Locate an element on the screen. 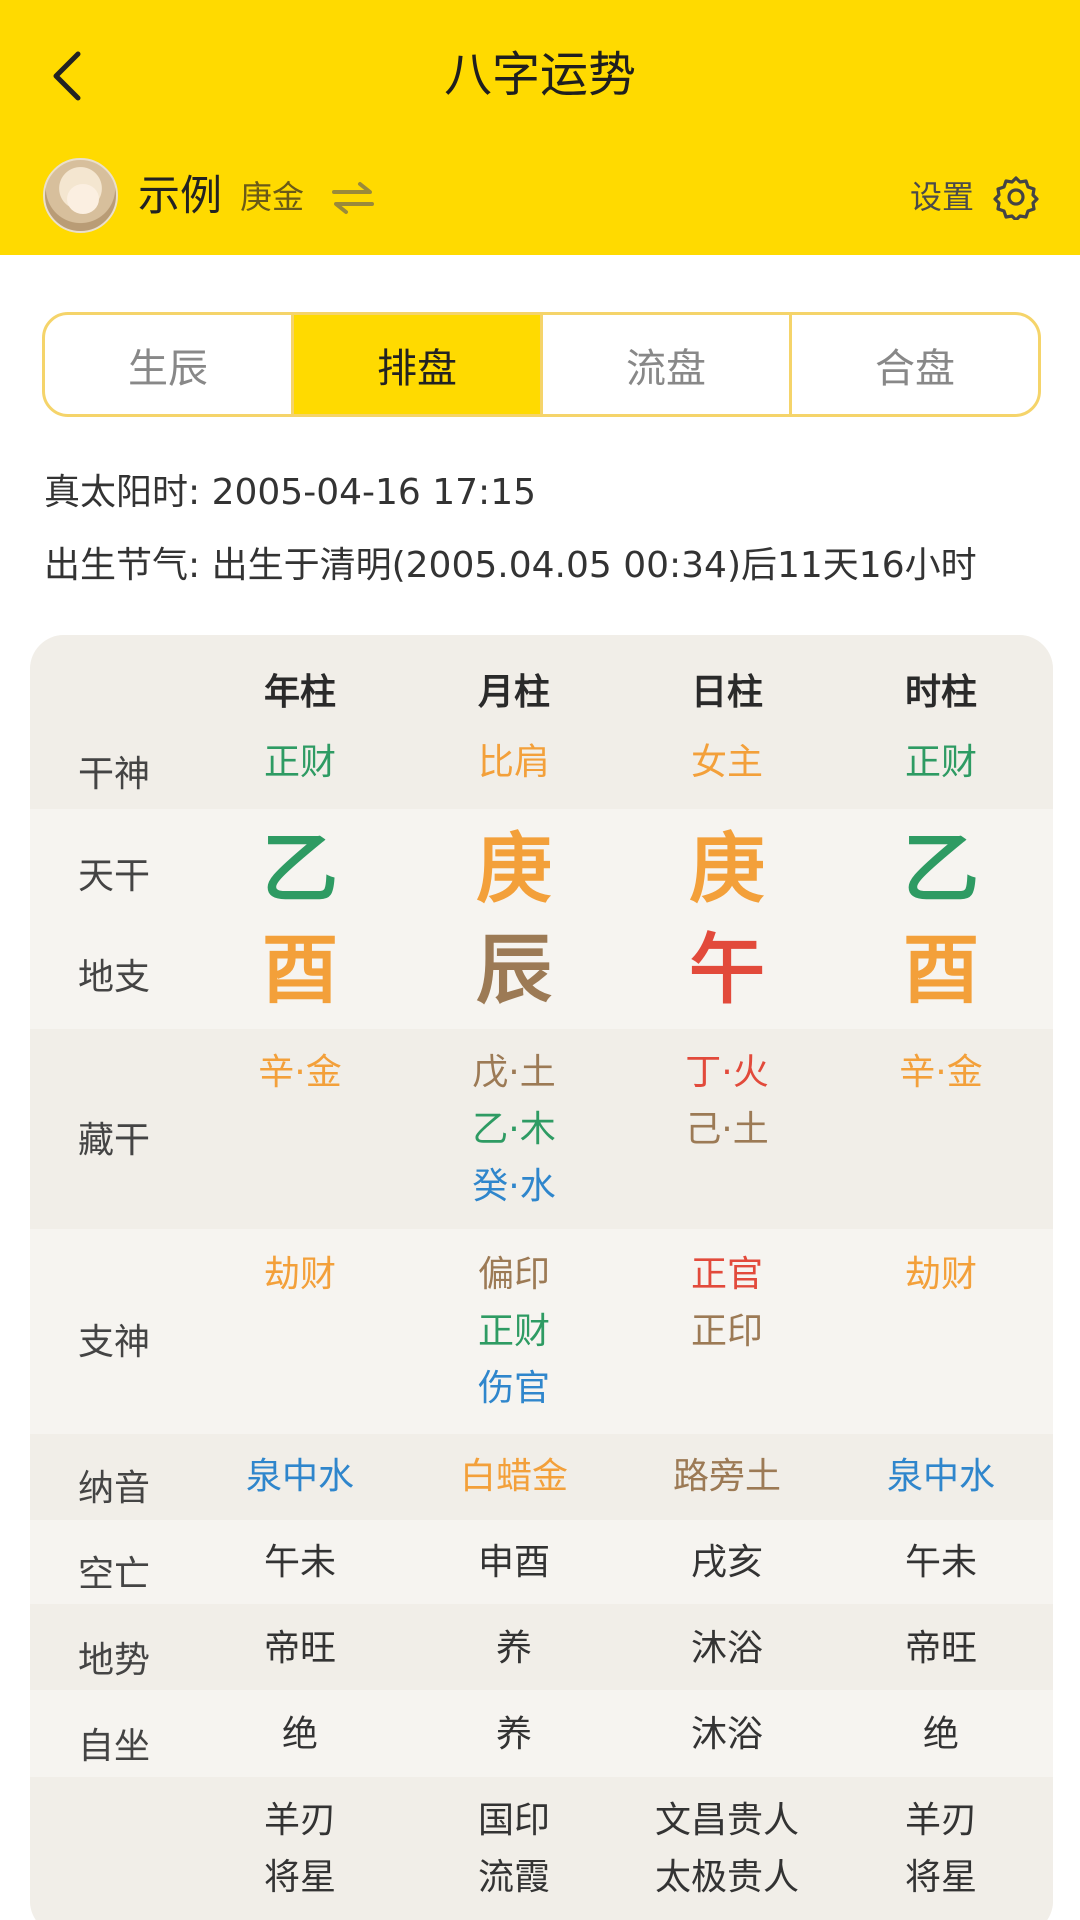  zhishen-month-2: 正财 is located at coordinates (513, 1331).